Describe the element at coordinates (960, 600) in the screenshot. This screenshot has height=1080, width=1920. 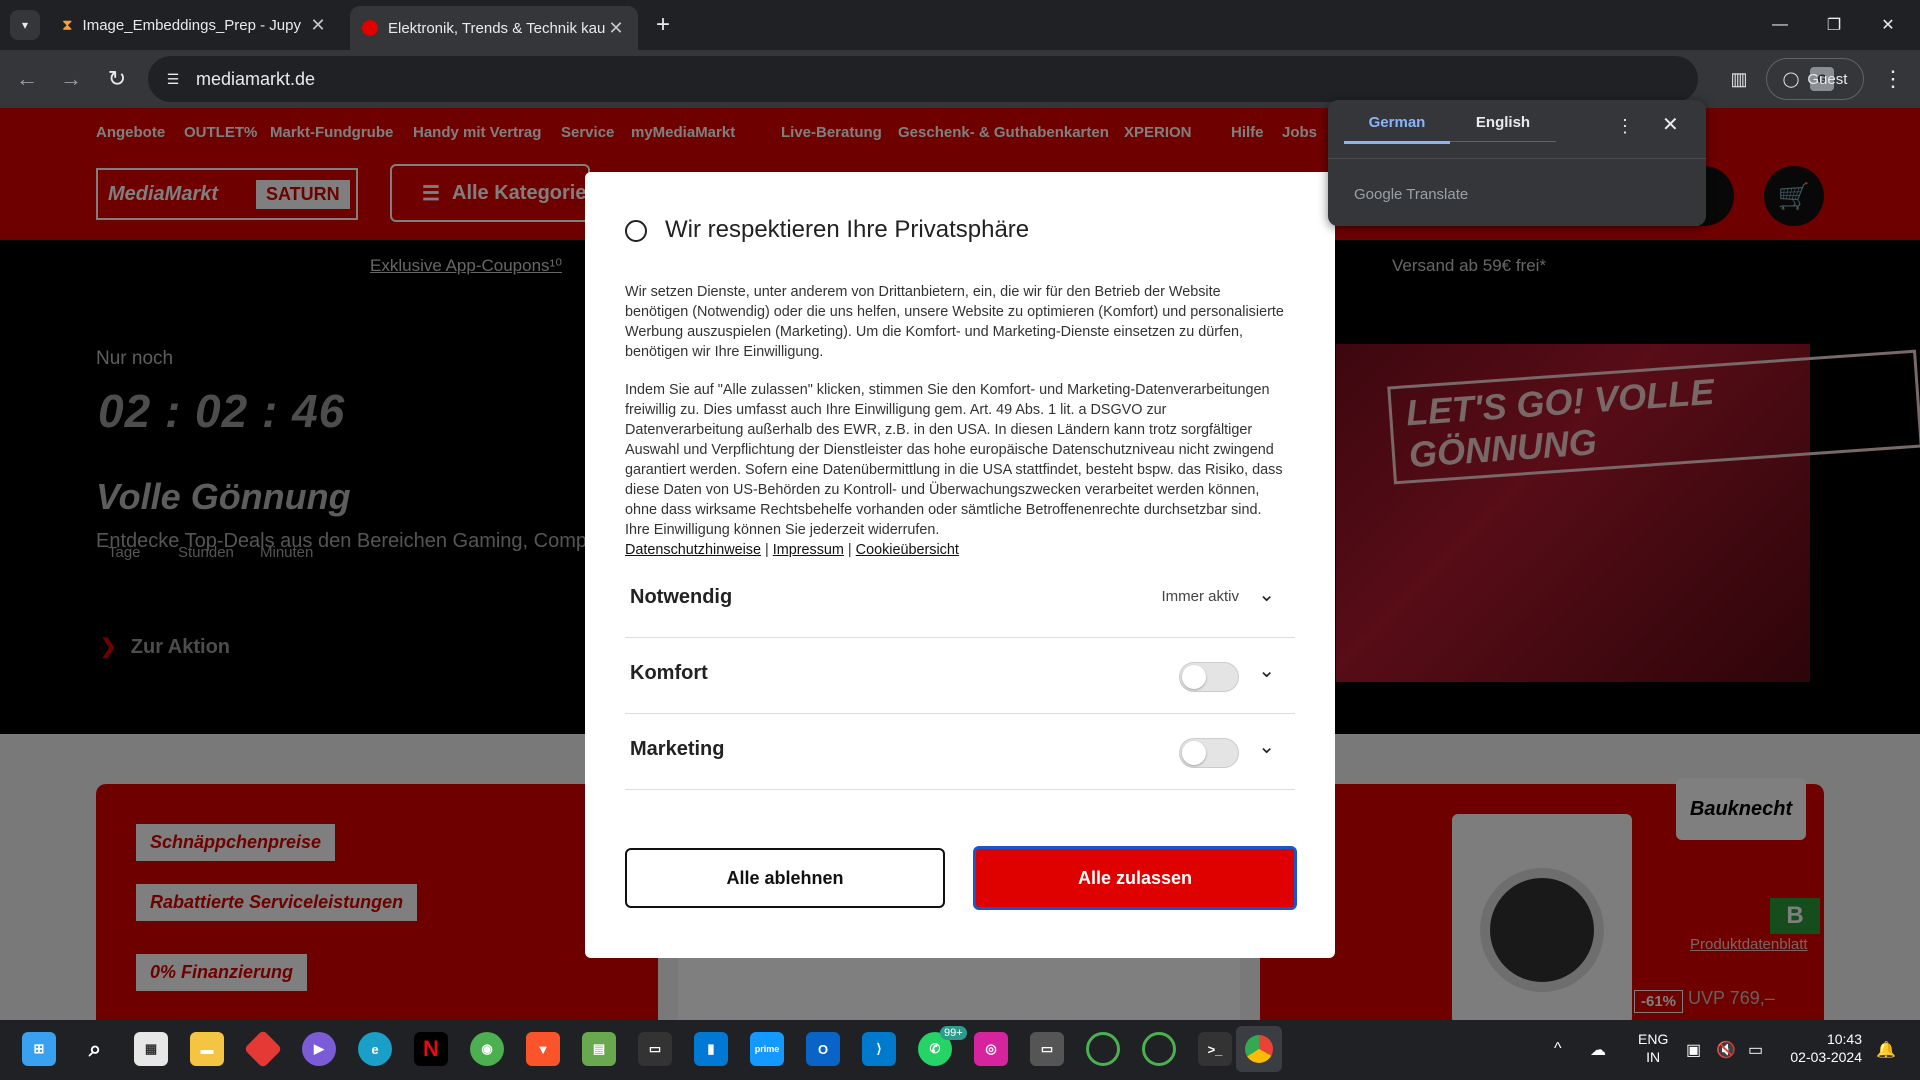
I see `section-notwendig: Notwendig Immer aktiv ⌄` at that location.